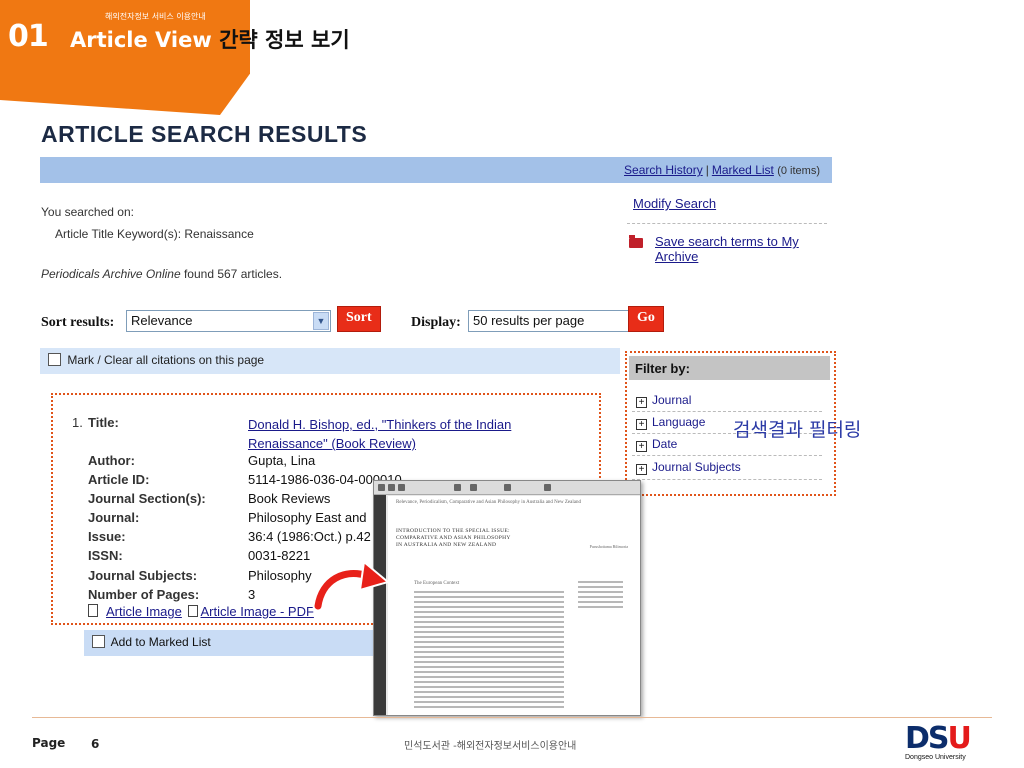 The height and width of the screenshot is (768, 1024). Describe the element at coordinates (664, 444) in the screenshot. I see `filter-item-label: Date` at that location.